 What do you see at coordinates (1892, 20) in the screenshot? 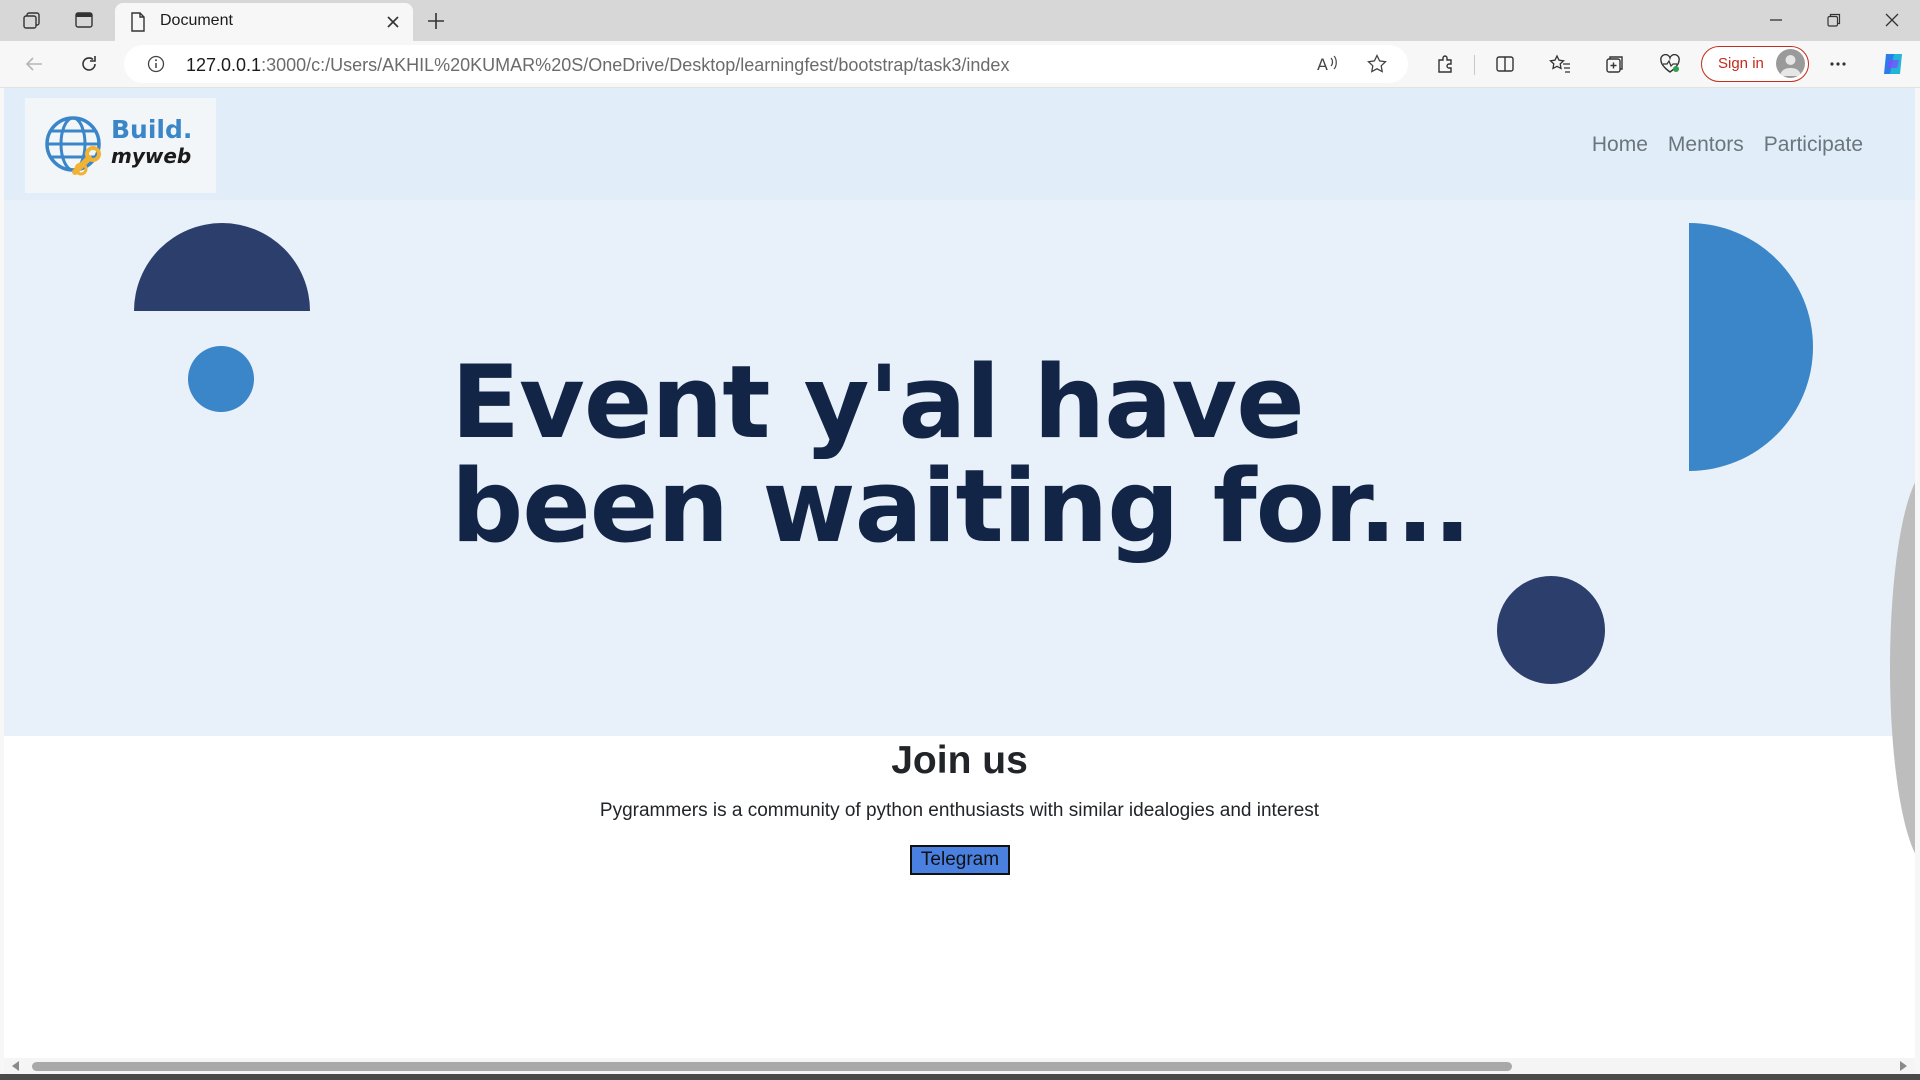
I see `close-window-icon` at bounding box center [1892, 20].